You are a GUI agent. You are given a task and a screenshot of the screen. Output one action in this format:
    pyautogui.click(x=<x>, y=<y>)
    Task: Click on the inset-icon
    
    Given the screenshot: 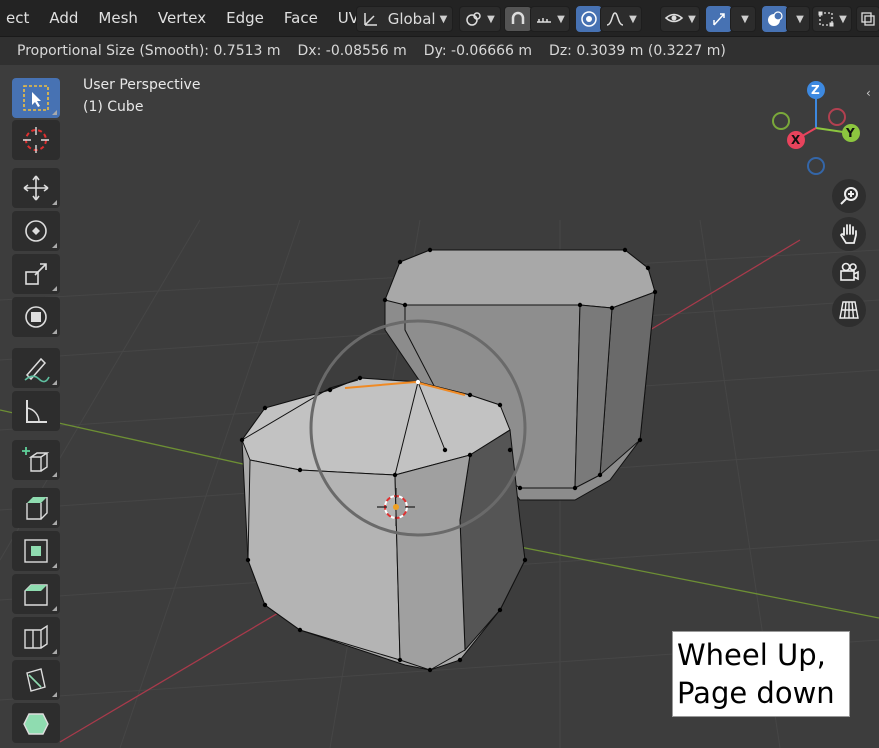 What is the action you would take?
    pyautogui.click(x=36, y=551)
    